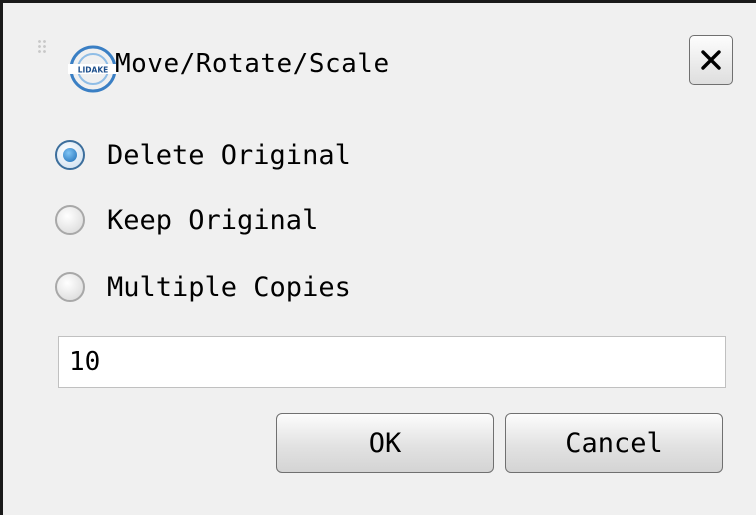  Describe the element at coordinates (252, 64) in the screenshot. I see `dialog-title: Move/Rotate/Scale` at that location.